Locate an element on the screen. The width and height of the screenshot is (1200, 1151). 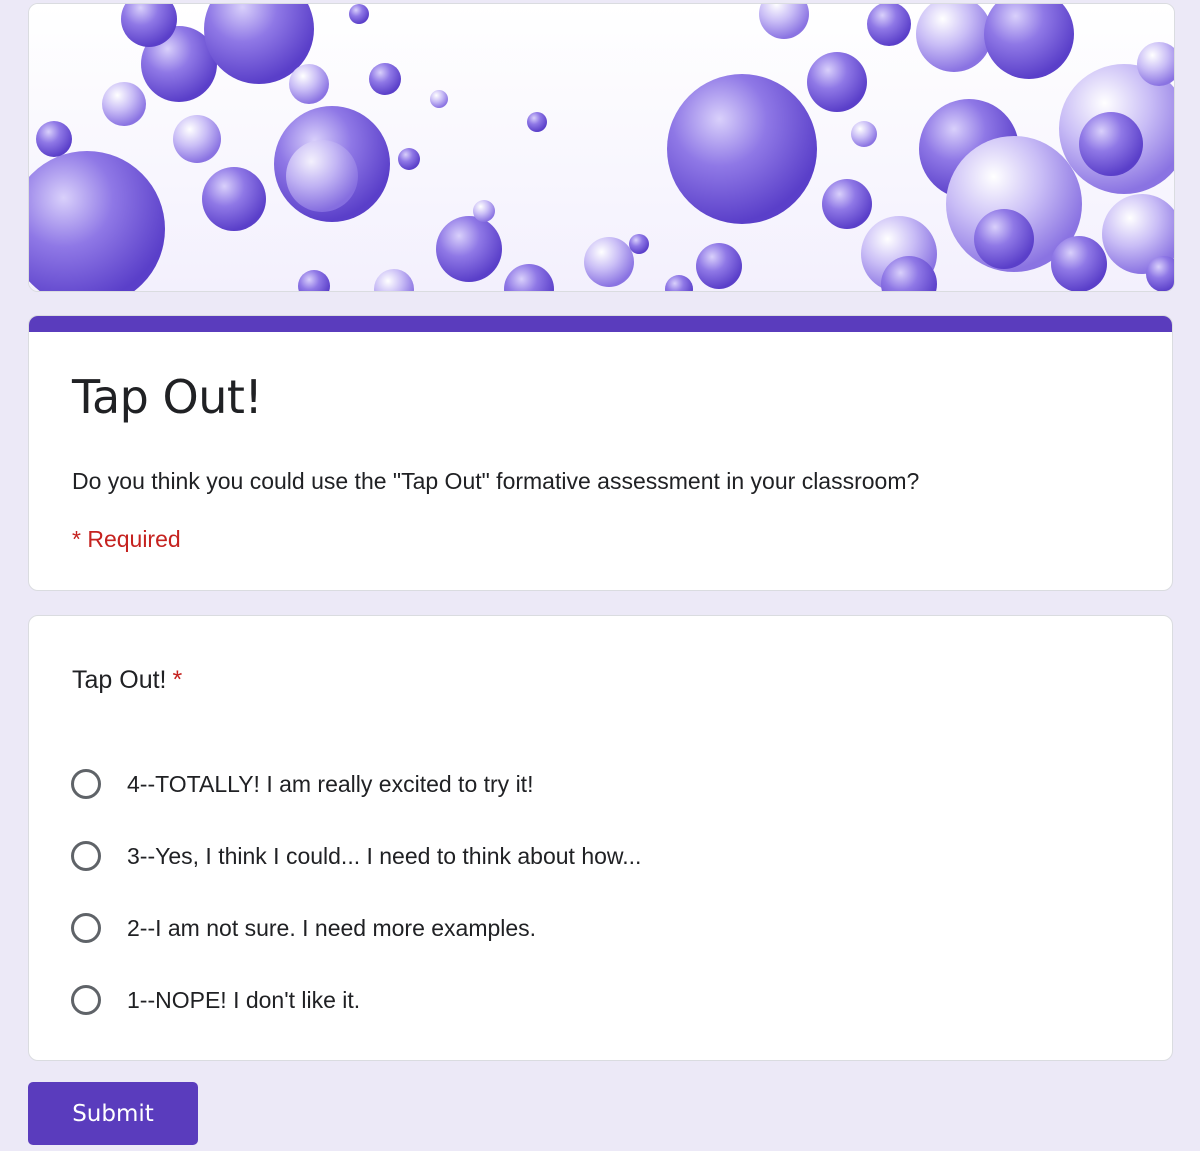
question-title: Tap Out! * is located at coordinates (127, 680).